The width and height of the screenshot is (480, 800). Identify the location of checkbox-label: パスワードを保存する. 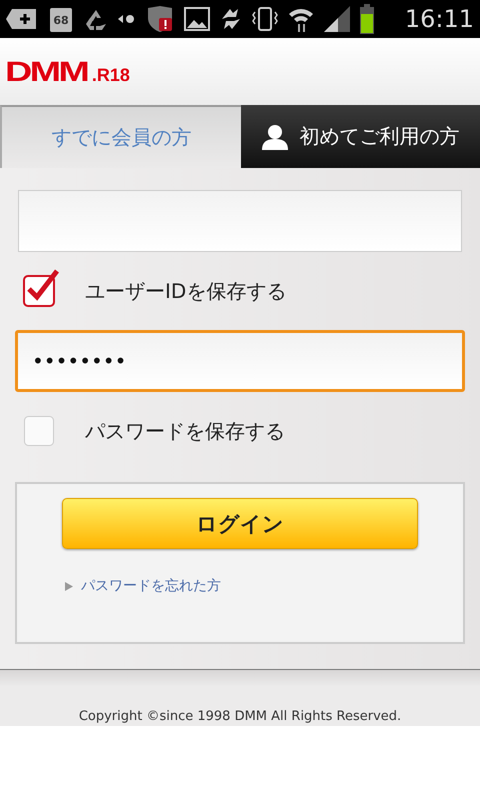
(185, 431).